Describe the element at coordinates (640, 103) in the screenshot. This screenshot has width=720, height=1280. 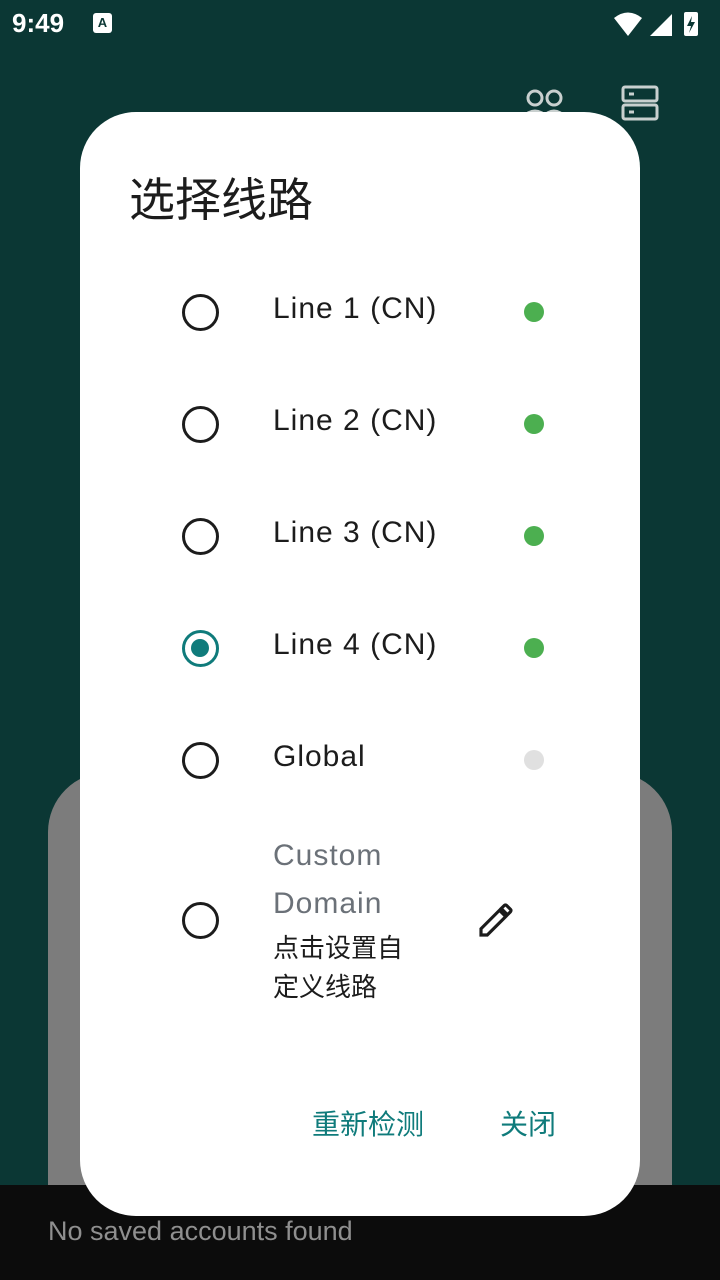
I see `servers-icon` at that location.